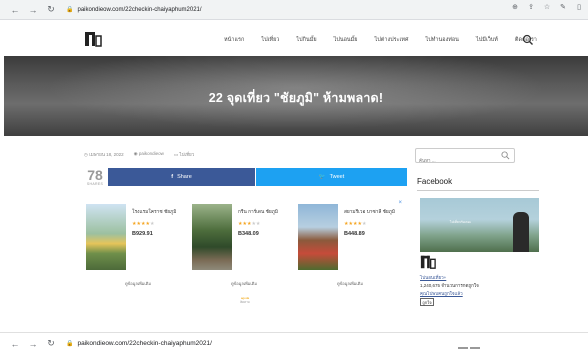 This screenshot has height=354, width=588. I want to click on divider, so click(478, 190).